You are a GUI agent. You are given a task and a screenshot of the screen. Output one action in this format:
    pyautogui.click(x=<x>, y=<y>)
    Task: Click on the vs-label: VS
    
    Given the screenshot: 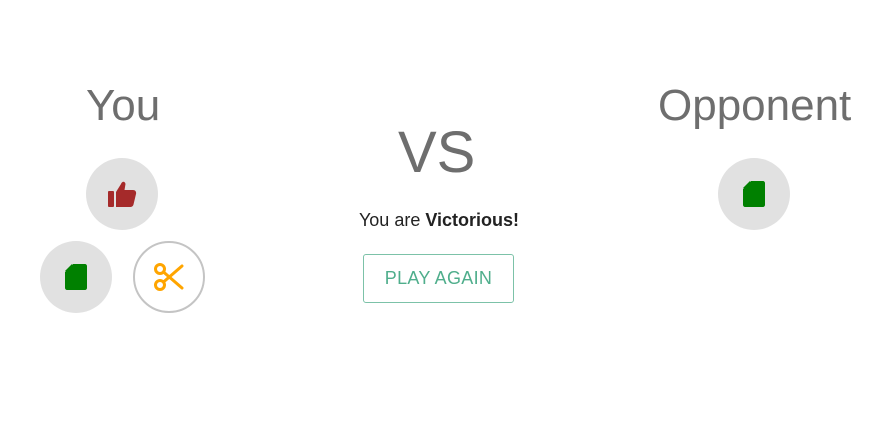 What is the action you would take?
    pyautogui.click(x=437, y=152)
    